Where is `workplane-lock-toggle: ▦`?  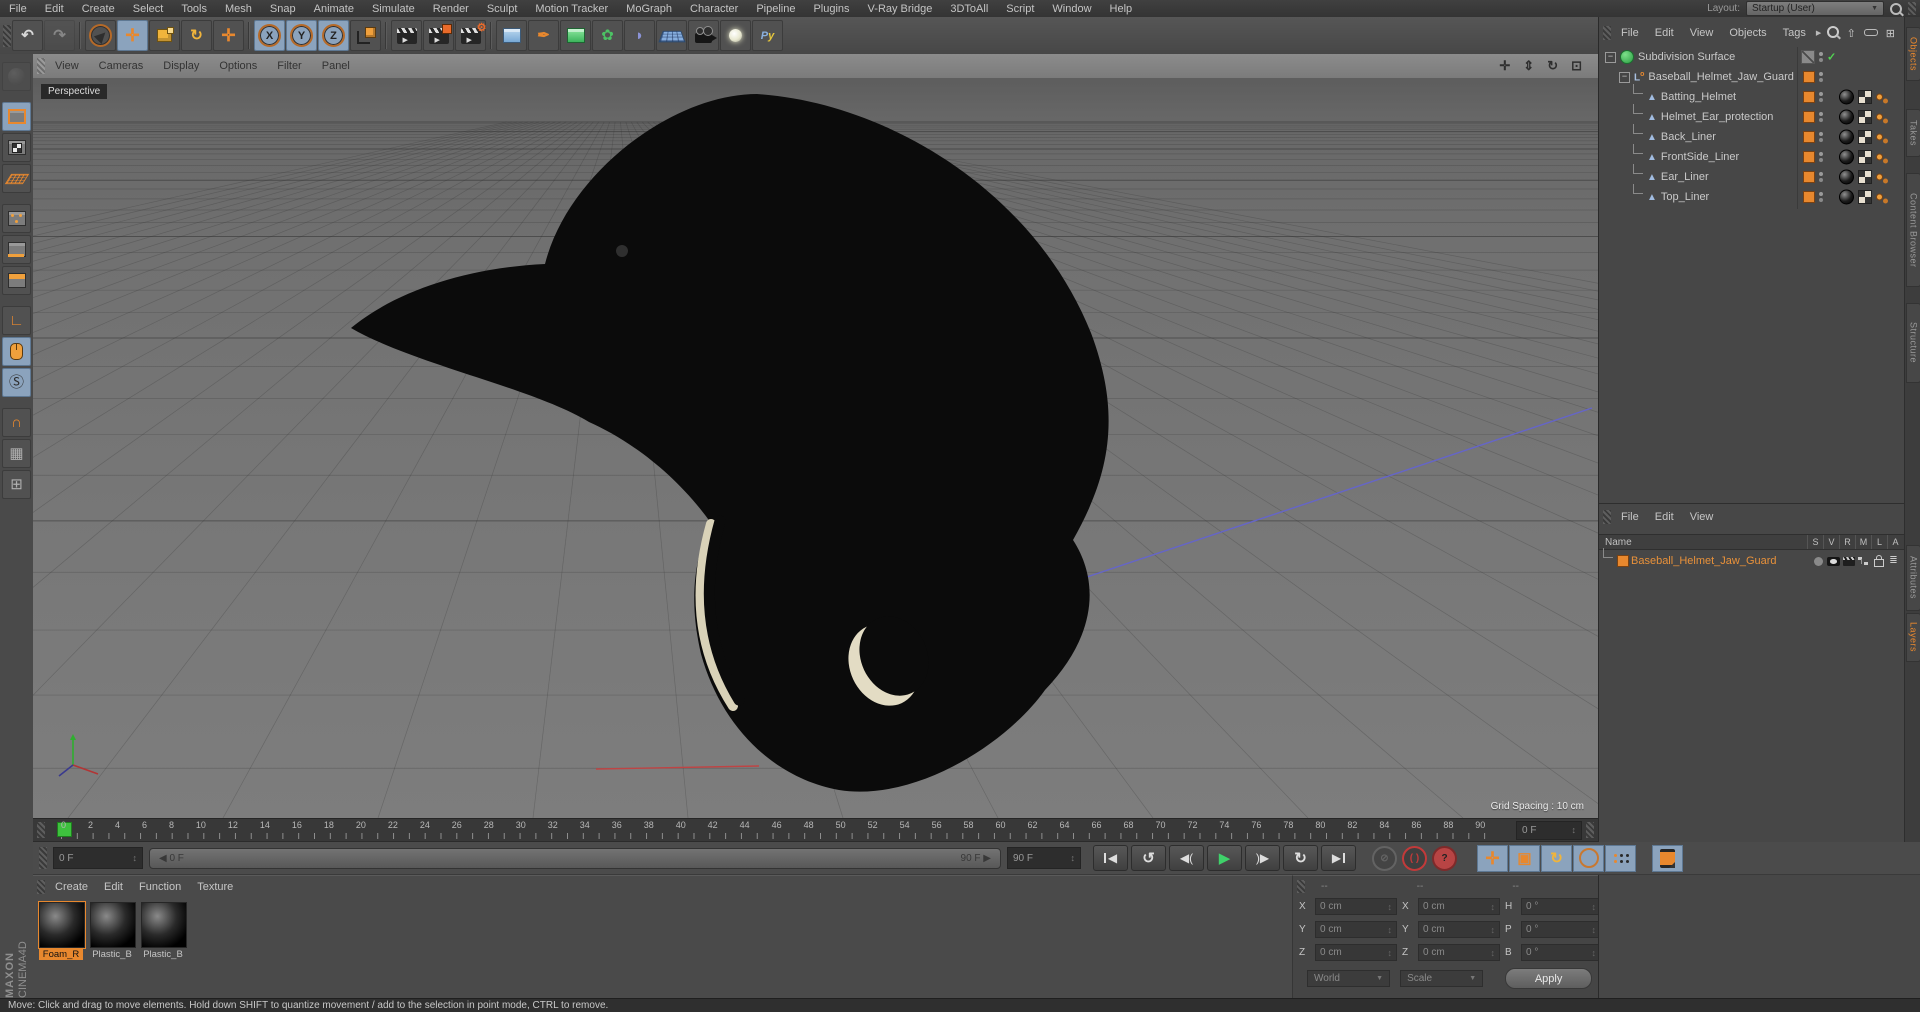 workplane-lock-toggle: ▦ is located at coordinates (16, 453).